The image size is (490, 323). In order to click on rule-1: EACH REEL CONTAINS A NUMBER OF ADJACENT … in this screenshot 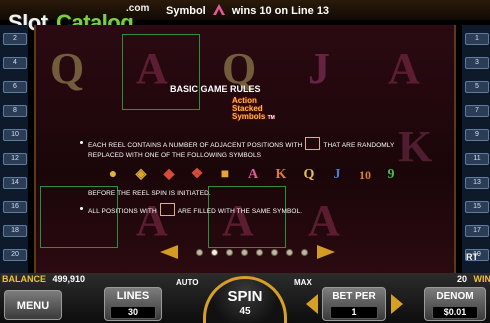, I will do `click(241, 143)`.